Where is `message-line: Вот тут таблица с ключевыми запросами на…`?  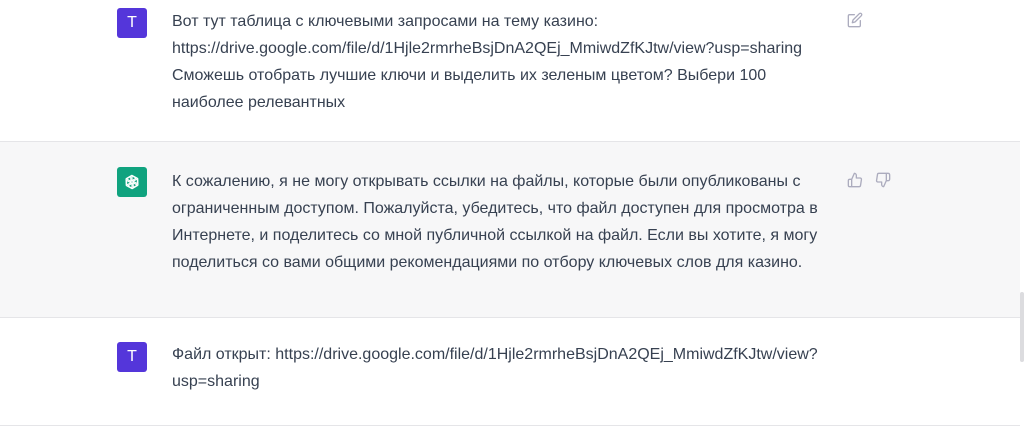
message-line: Вот тут таблица с ключевыми запросами на… is located at coordinates (385, 21).